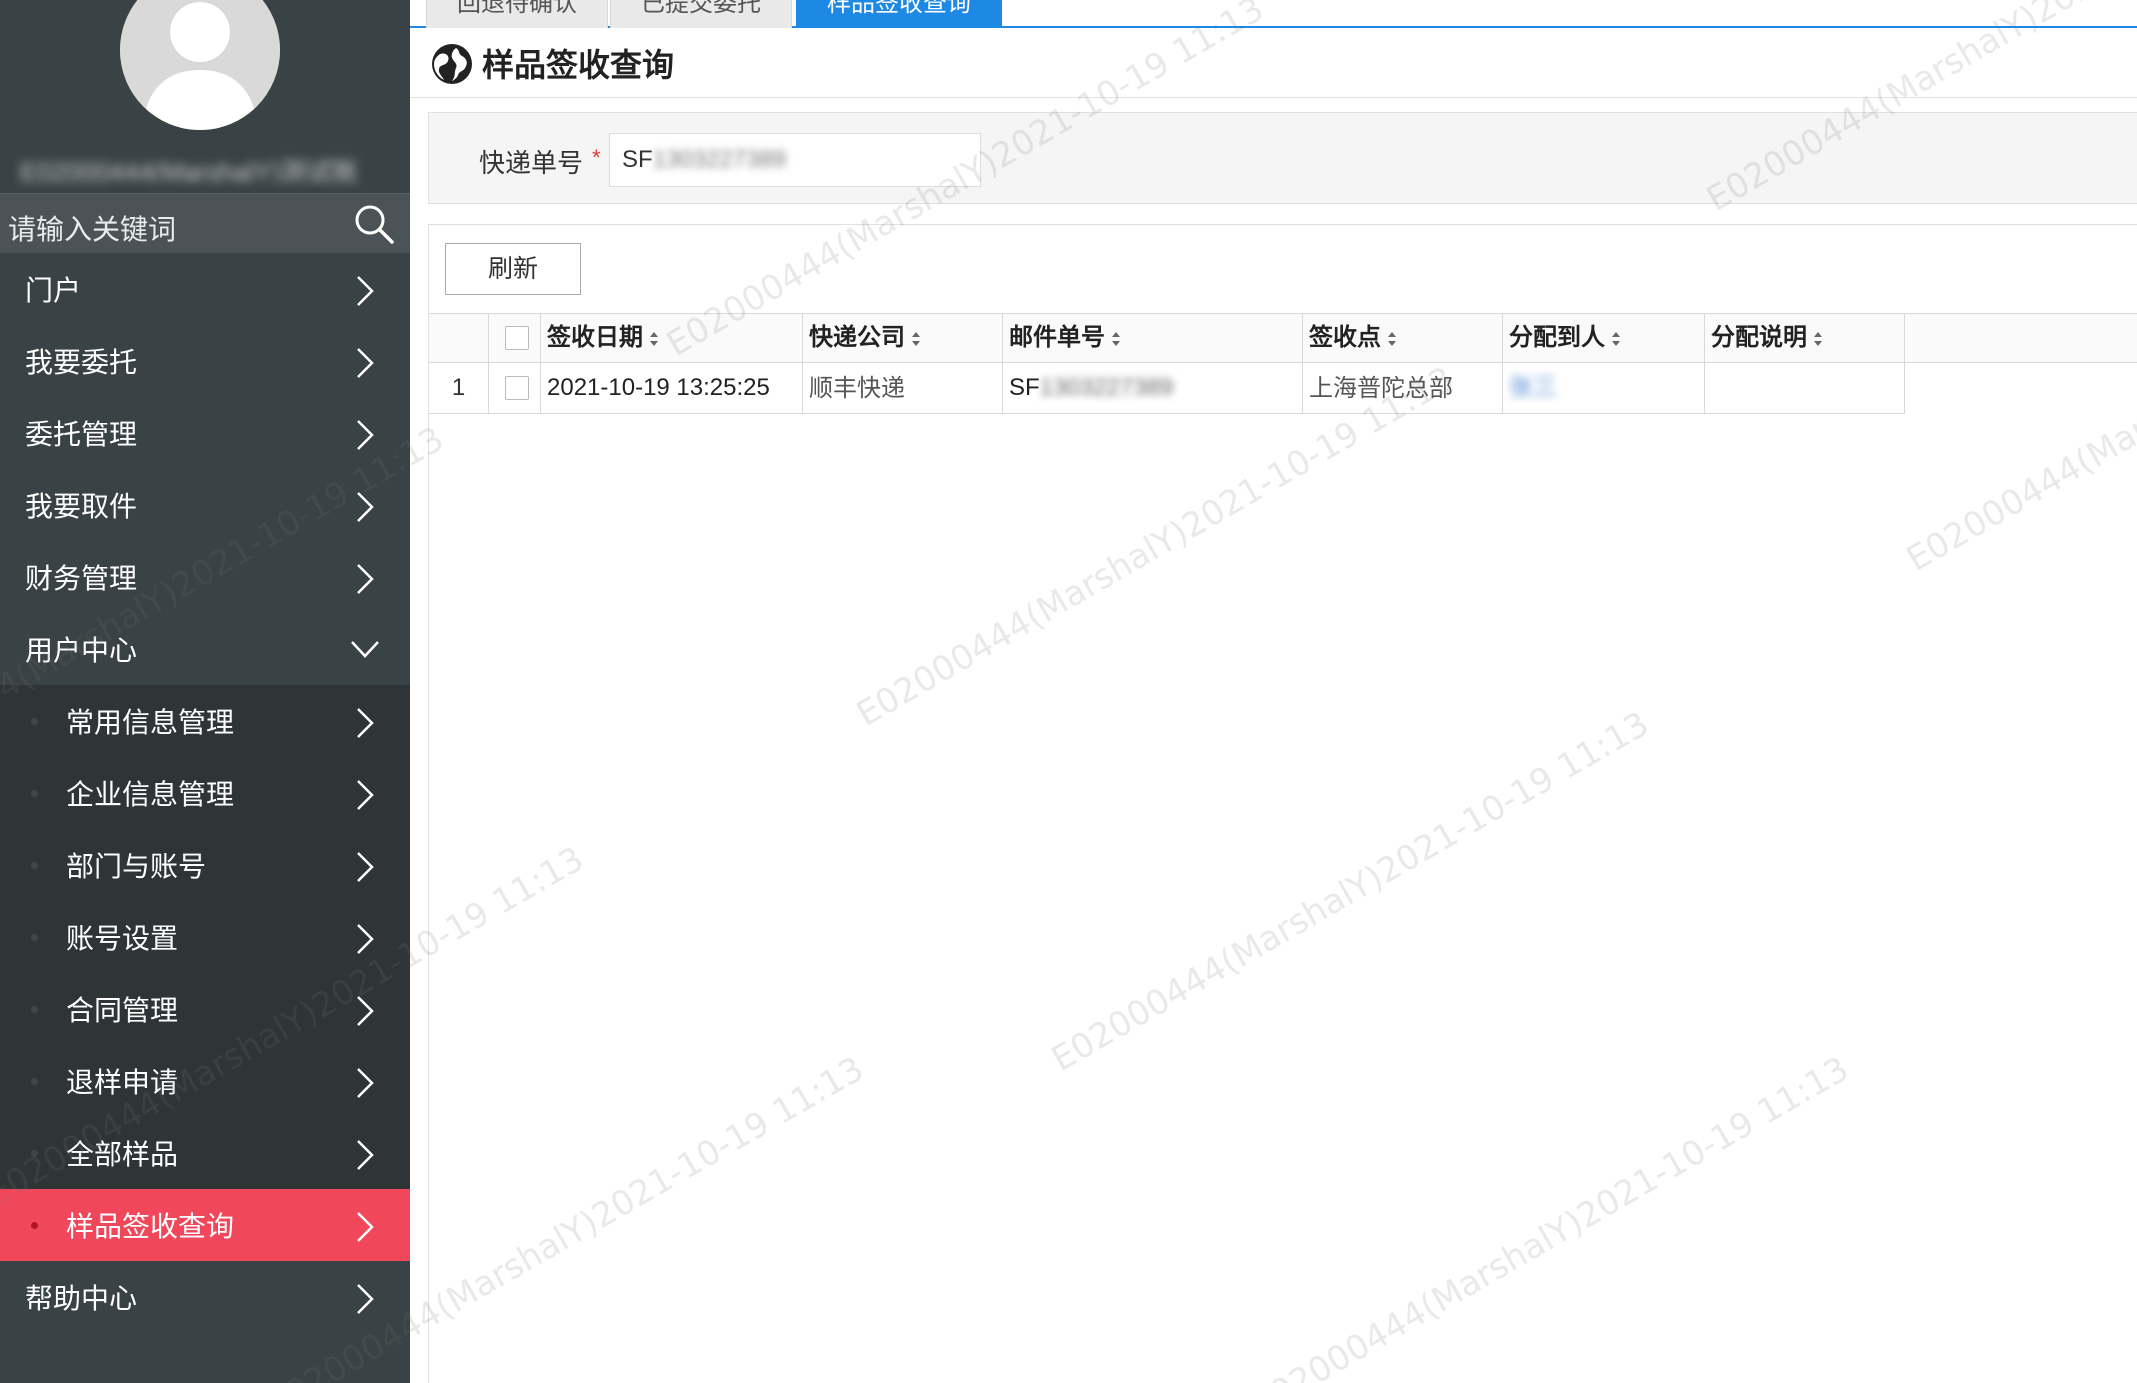 Image resolution: width=2137 pixels, height=1383 pixels. Describe the element at coordinates (205, 223) in the screenshot. I see `sidebar-search: 请输入关键词` at that location.